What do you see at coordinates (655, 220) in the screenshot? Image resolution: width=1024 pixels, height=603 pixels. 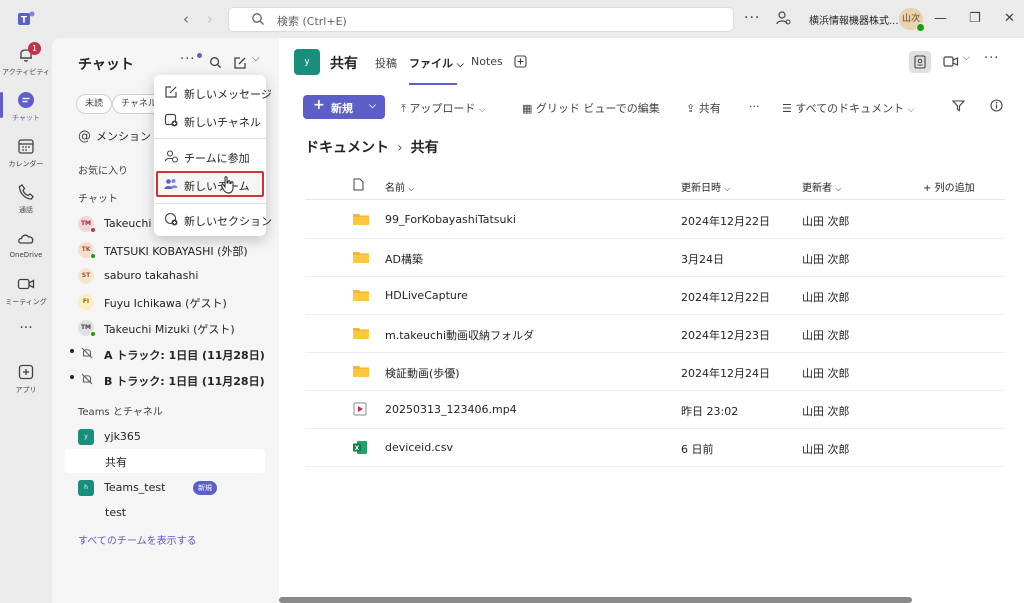 I see `table-row: 99_ForKobayashiTatsuki 2024年12月22日 山田 次郎` at bounding box center [655, 220].